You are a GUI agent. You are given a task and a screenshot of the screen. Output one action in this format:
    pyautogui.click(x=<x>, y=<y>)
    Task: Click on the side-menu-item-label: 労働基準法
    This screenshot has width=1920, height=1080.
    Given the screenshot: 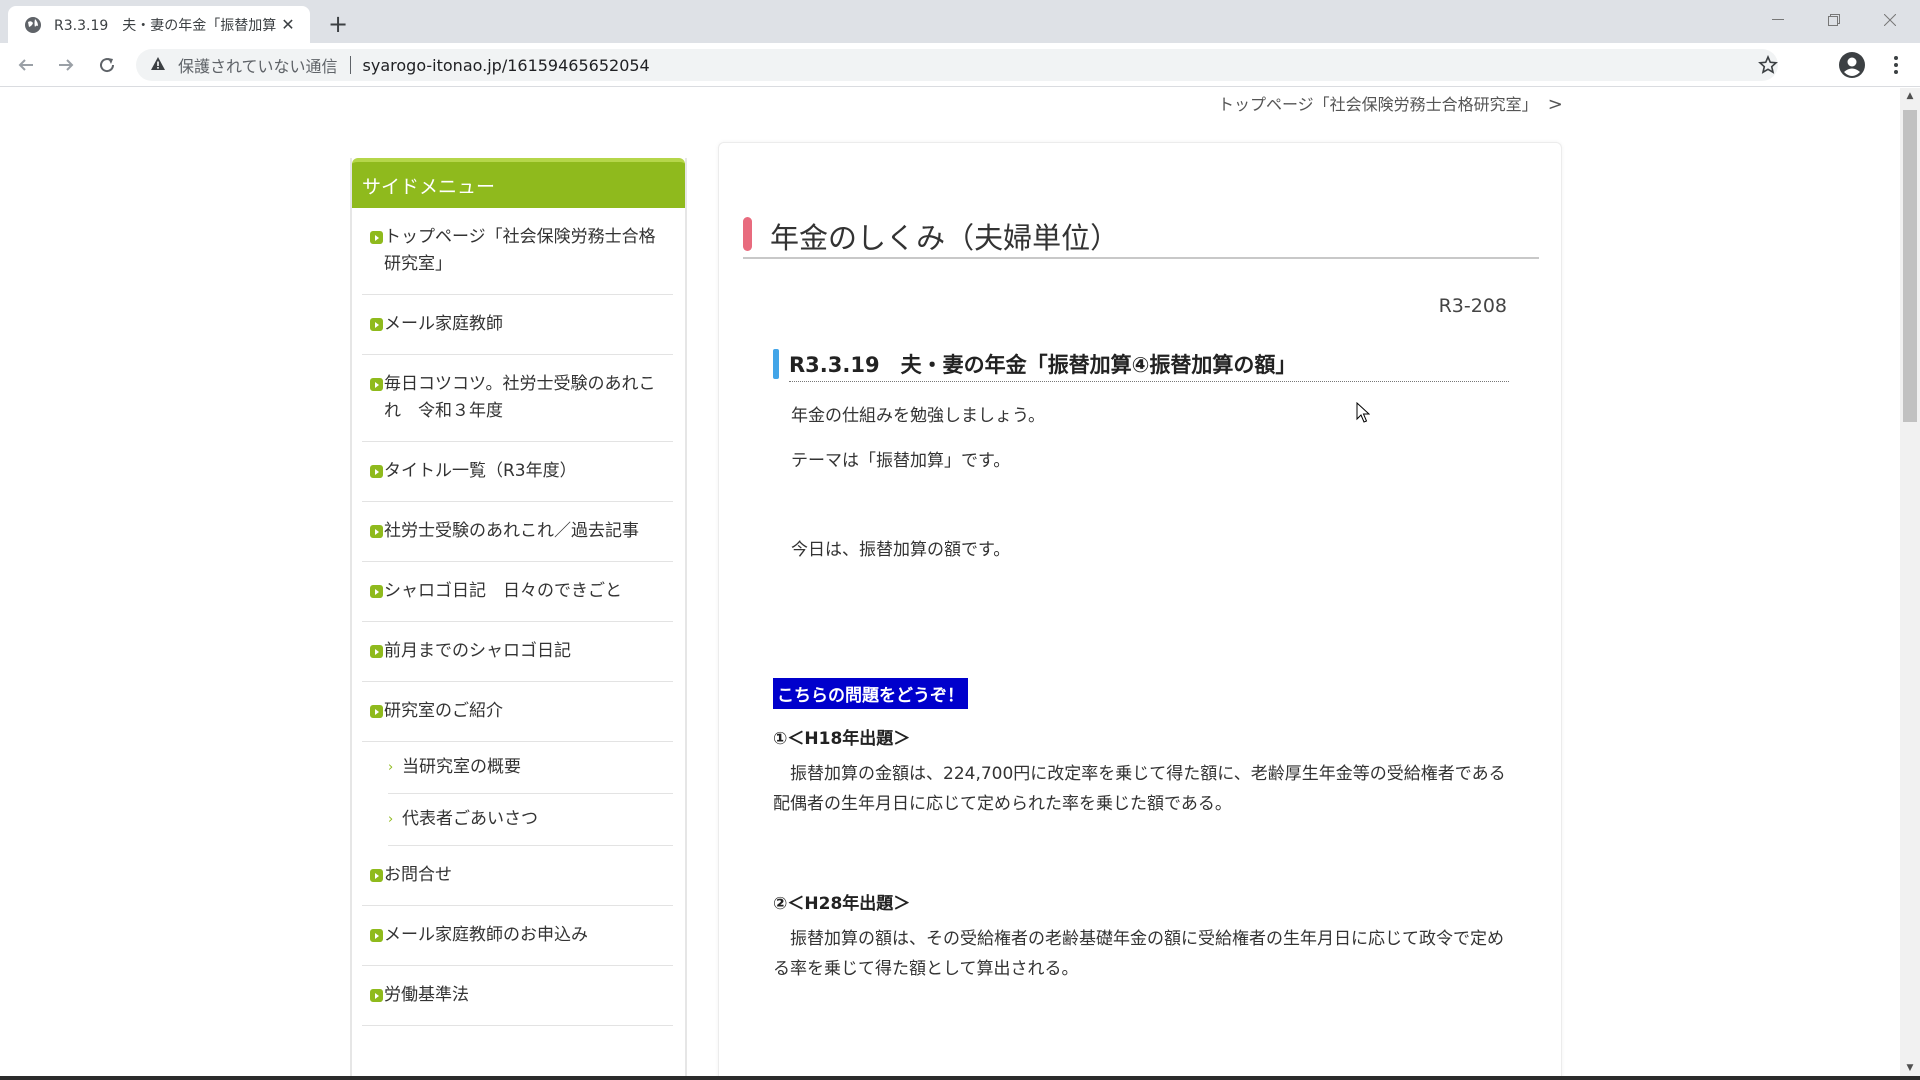 What is the action you would take?
    pyautogui.click(x=426, y=995)
    